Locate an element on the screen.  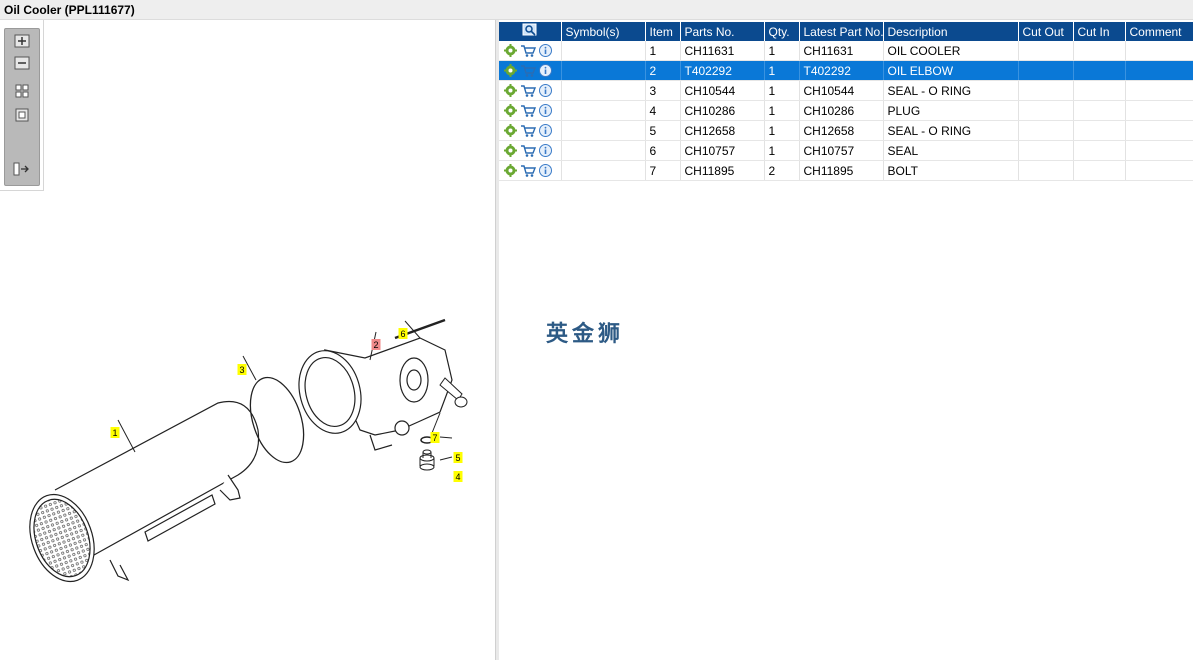
part-plug is located at coordinates (427, 460).